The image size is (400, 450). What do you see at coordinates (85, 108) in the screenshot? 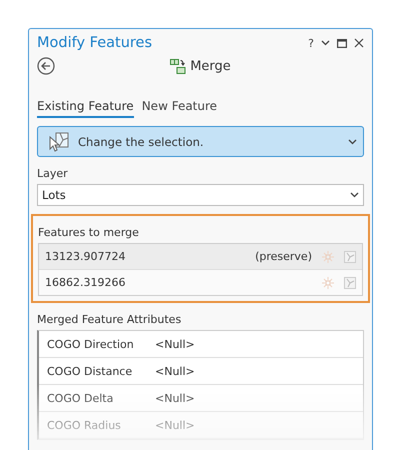
I see `tab: Existing Feature` at bounding box center [85, 108].